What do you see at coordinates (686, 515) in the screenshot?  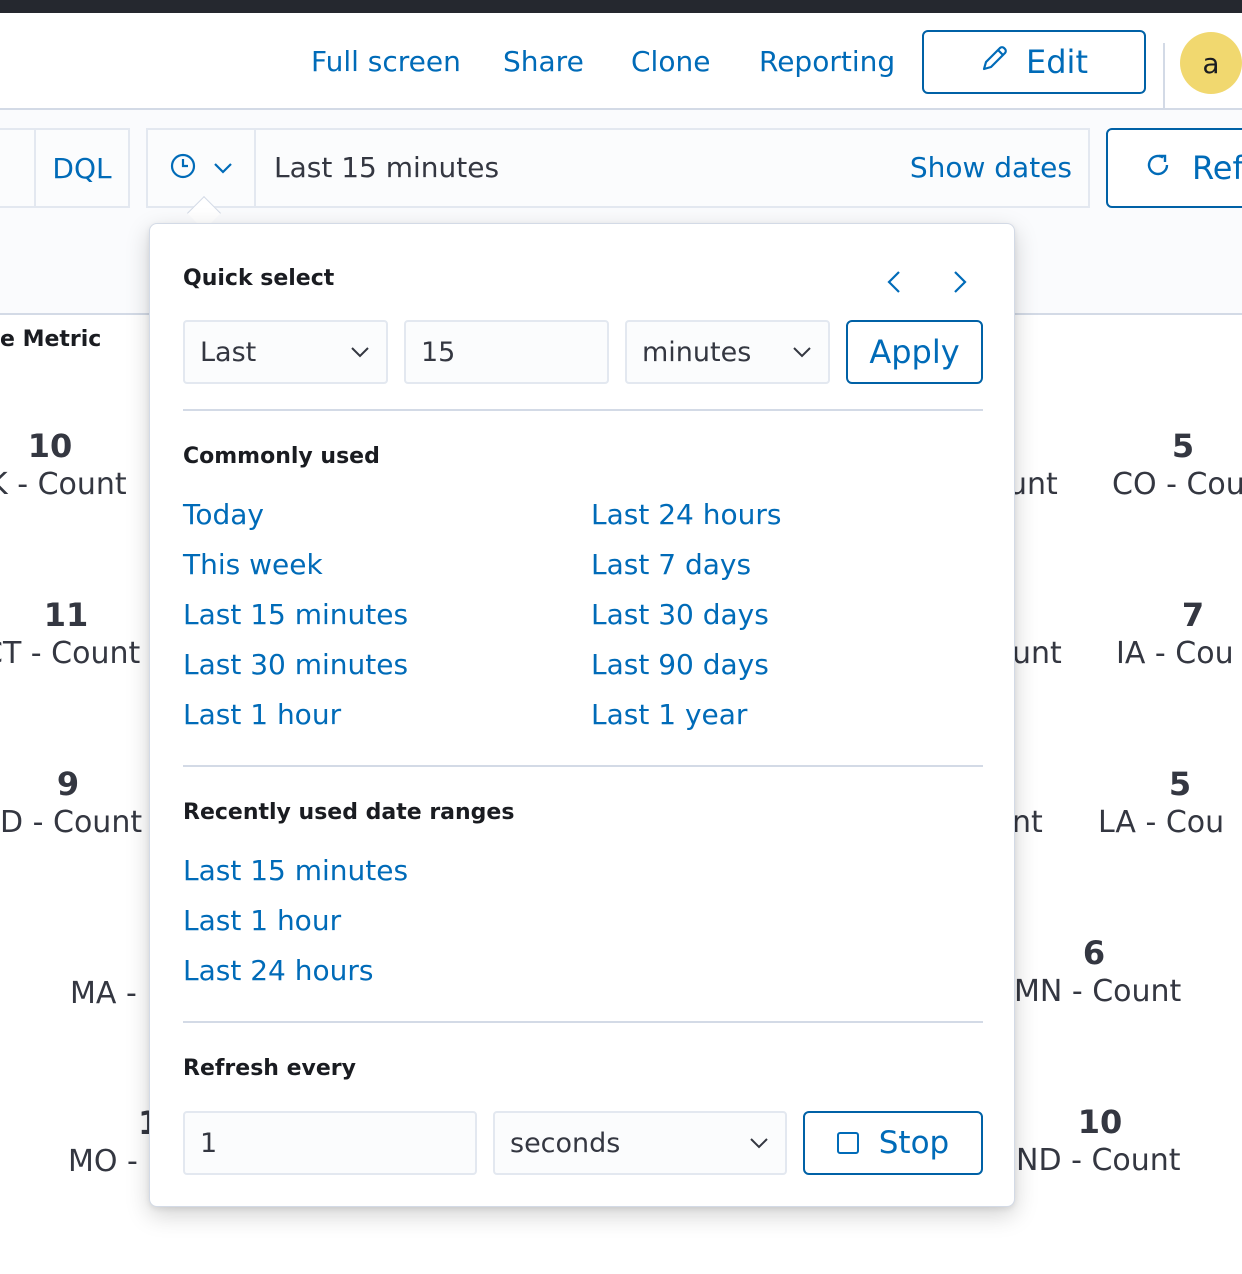 I see `commonly-used-last-24-hours: Last 24 hours` at bounding box center [686, 515].